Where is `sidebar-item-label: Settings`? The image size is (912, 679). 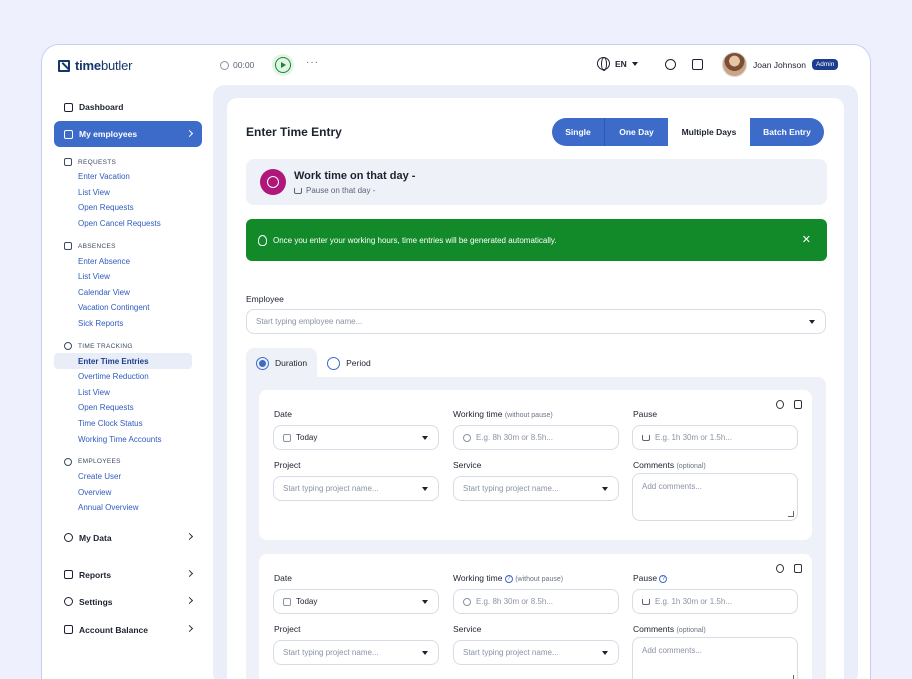 sidebar-item-label: Settings is located at coordinates (96, 601).